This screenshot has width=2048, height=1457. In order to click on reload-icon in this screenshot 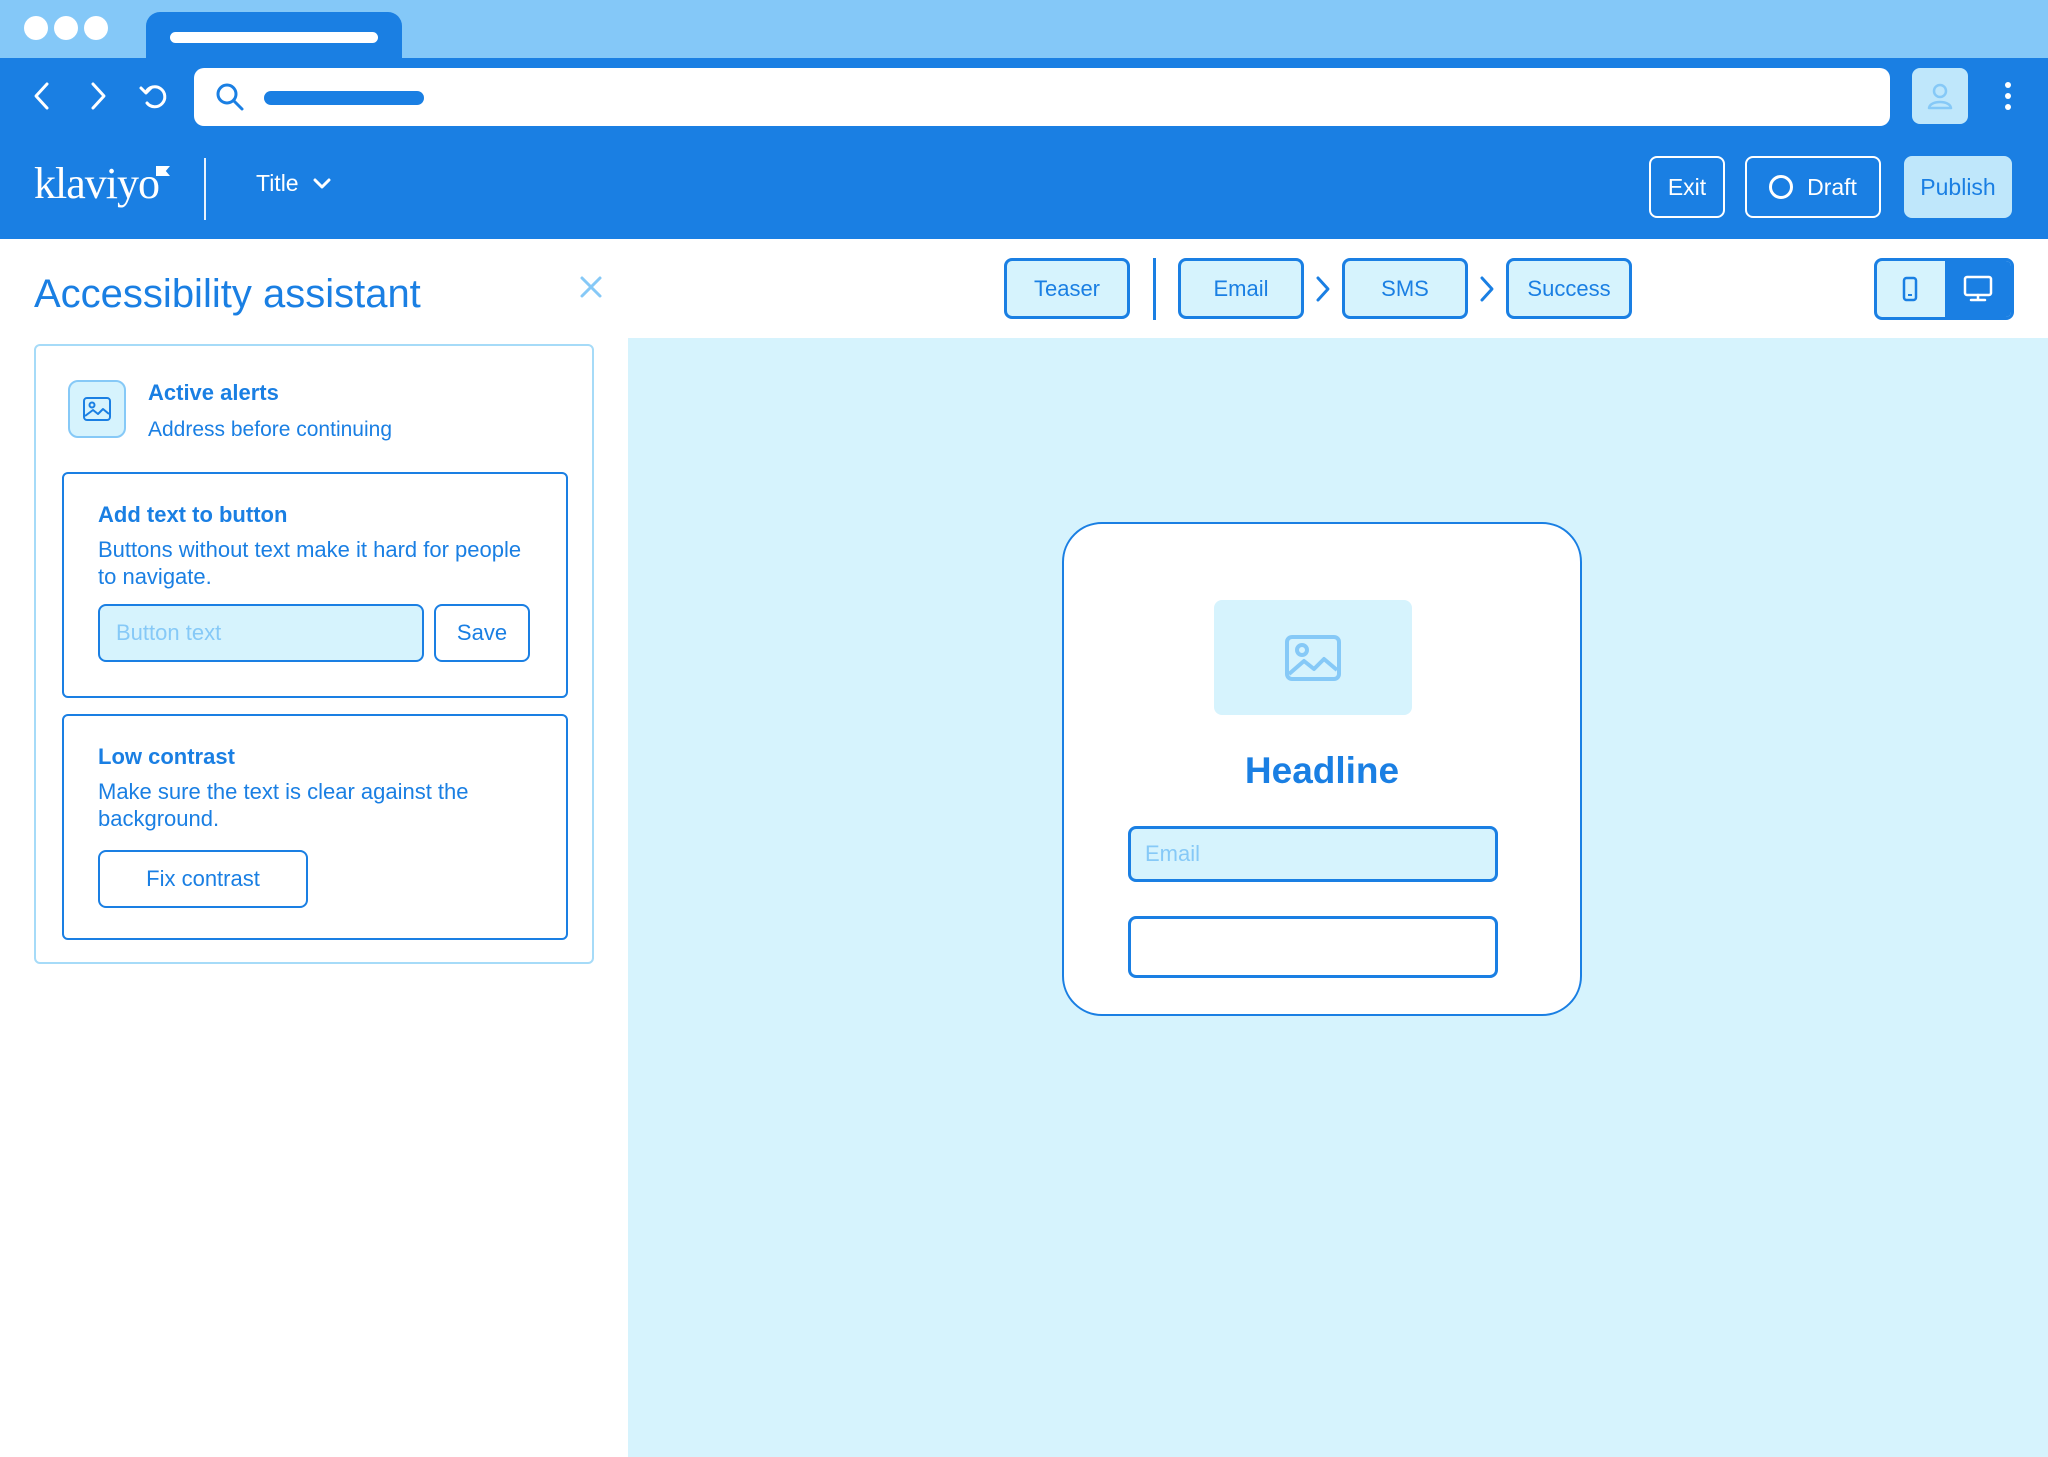, I will do `click(153, 97)`.